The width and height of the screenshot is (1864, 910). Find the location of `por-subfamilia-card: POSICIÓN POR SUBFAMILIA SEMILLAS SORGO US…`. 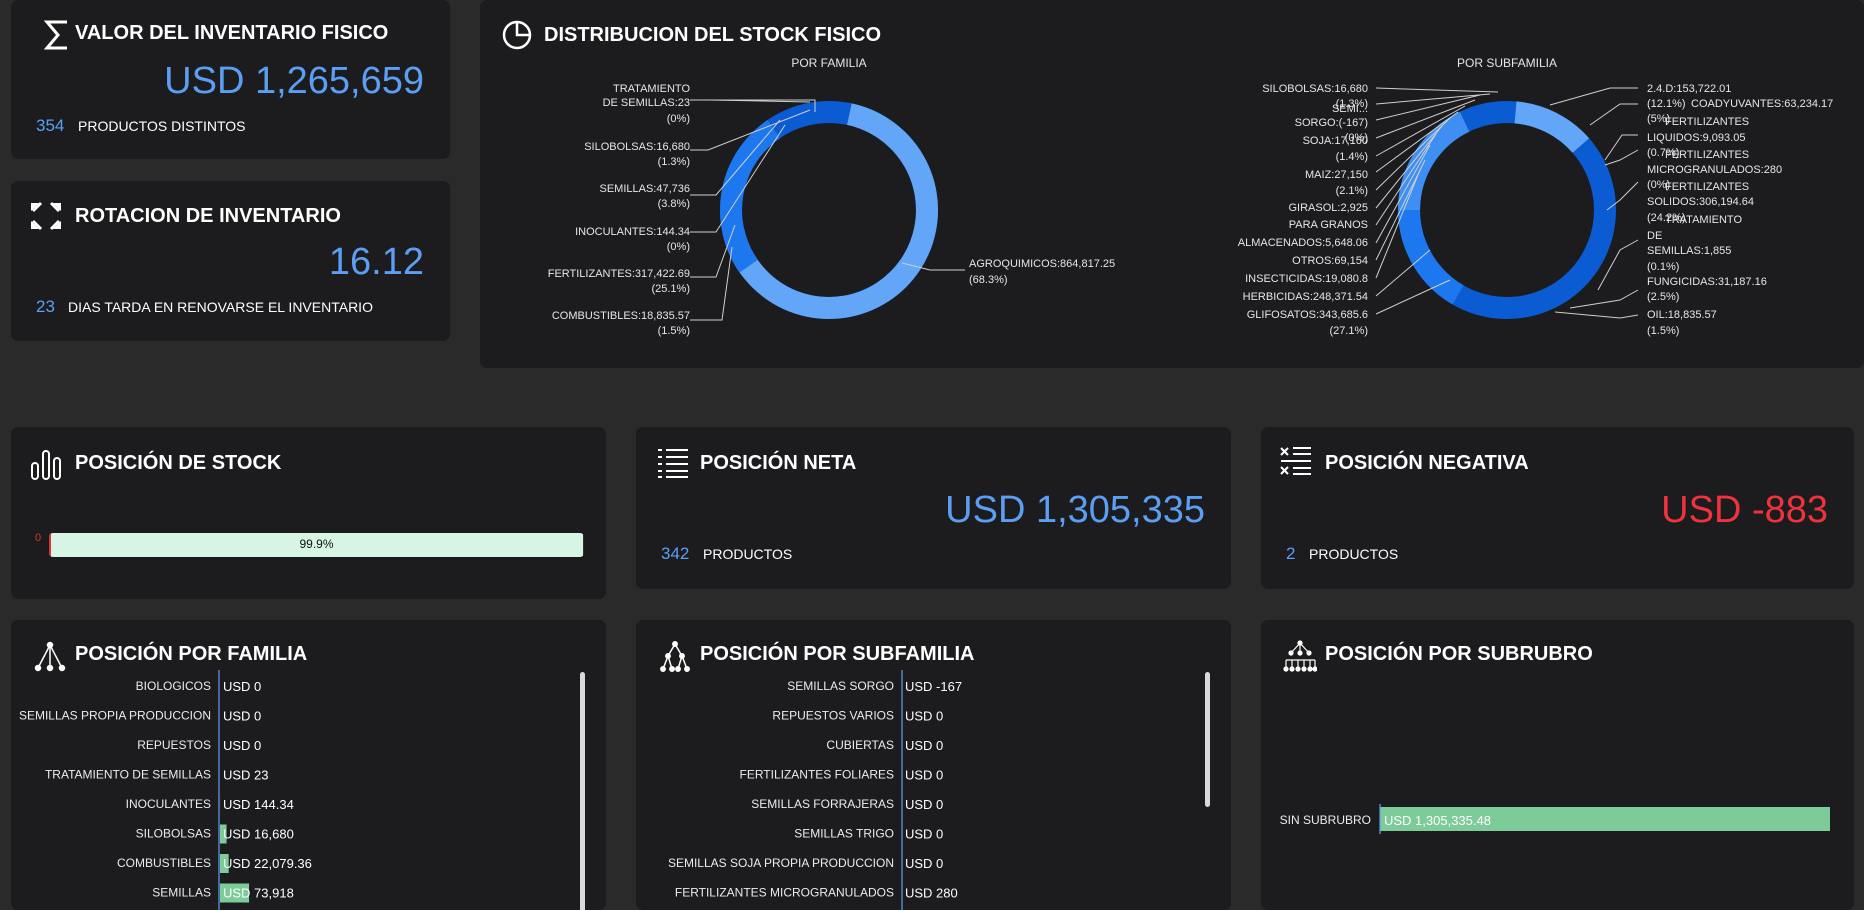

por-subfamilia-card: POSICIÓN POR SUBFAMILIA SEMILLAS SORGO US… is located at coordinates (933, 765).